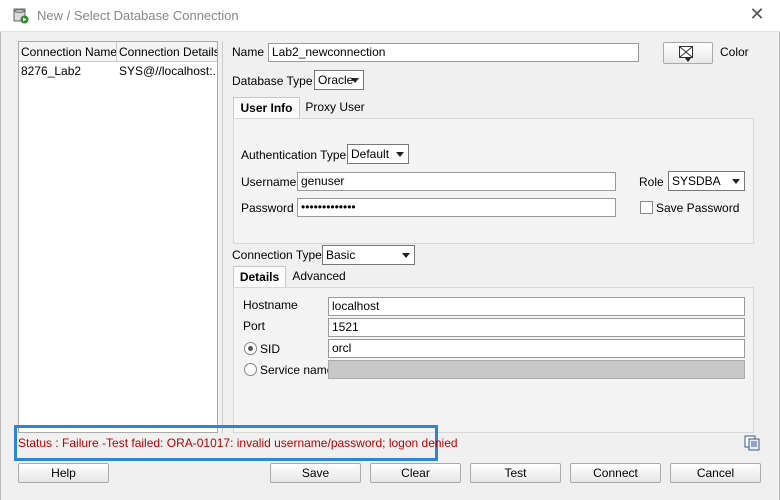 The image size is (780, 500). I want to click on save-password-checkbox, so click(646, 207).